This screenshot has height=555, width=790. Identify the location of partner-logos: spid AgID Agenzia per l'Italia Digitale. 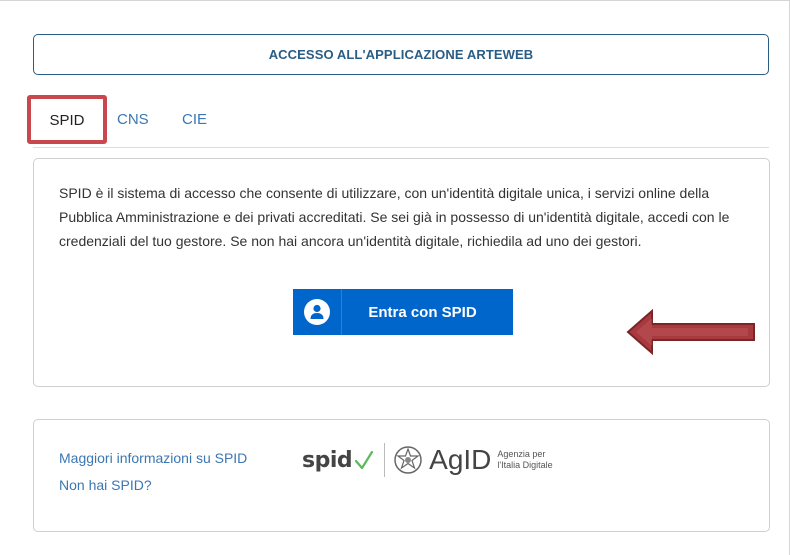
(439, 460).